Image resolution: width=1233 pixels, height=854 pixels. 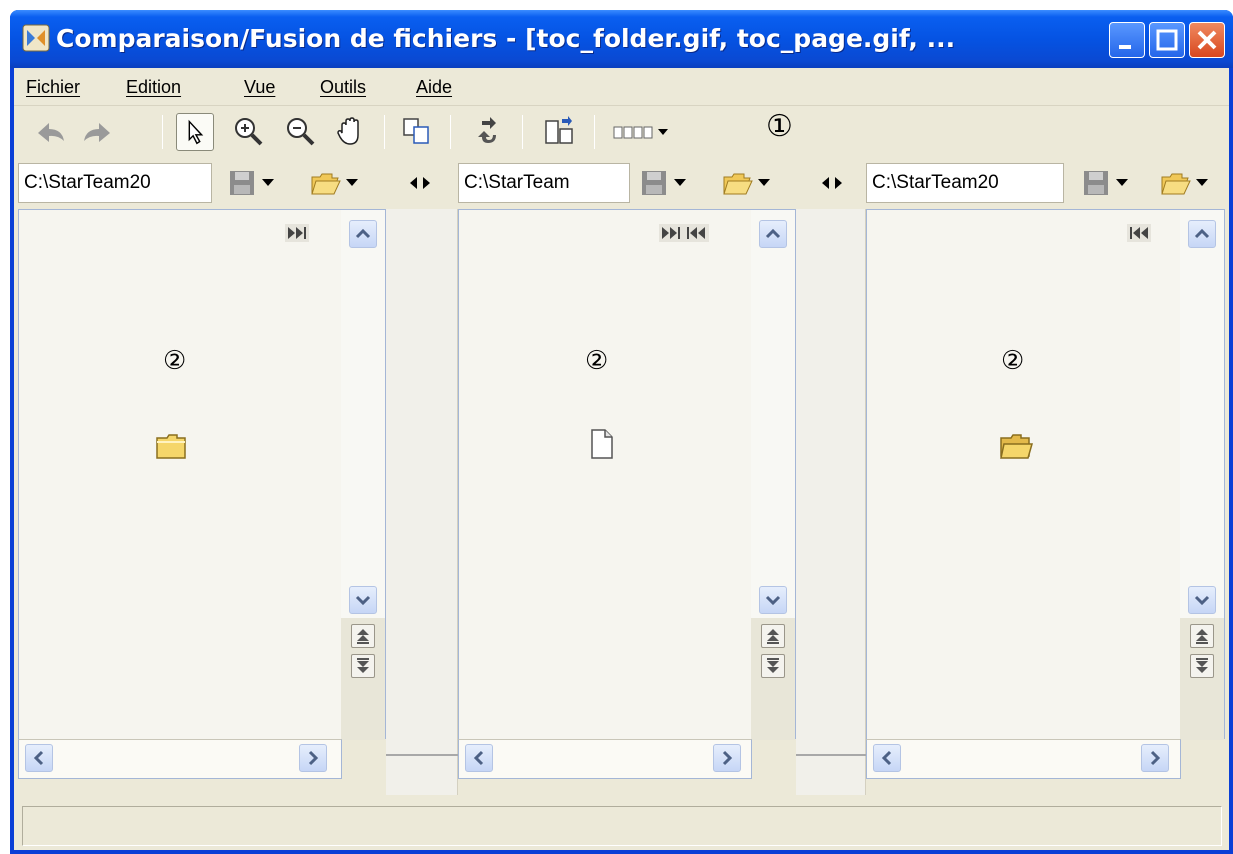 I want to click on compare-app-icon, so click(x=36, y=38).